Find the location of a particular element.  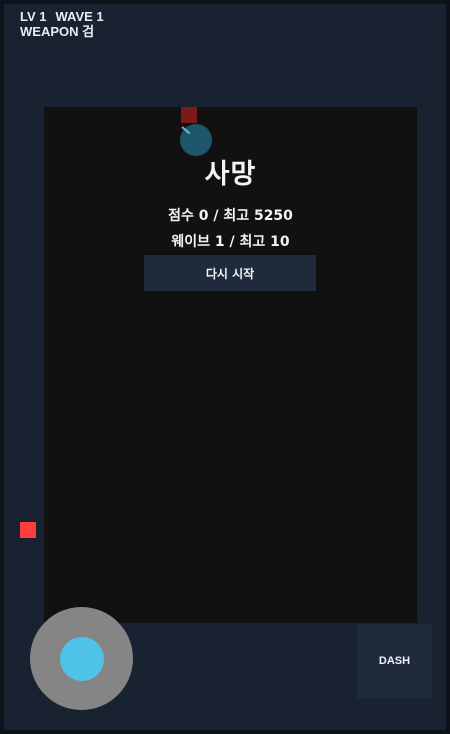

hud: LV 1 WAVE 1 WEAPON 검 is located at coordinates (62, 24).